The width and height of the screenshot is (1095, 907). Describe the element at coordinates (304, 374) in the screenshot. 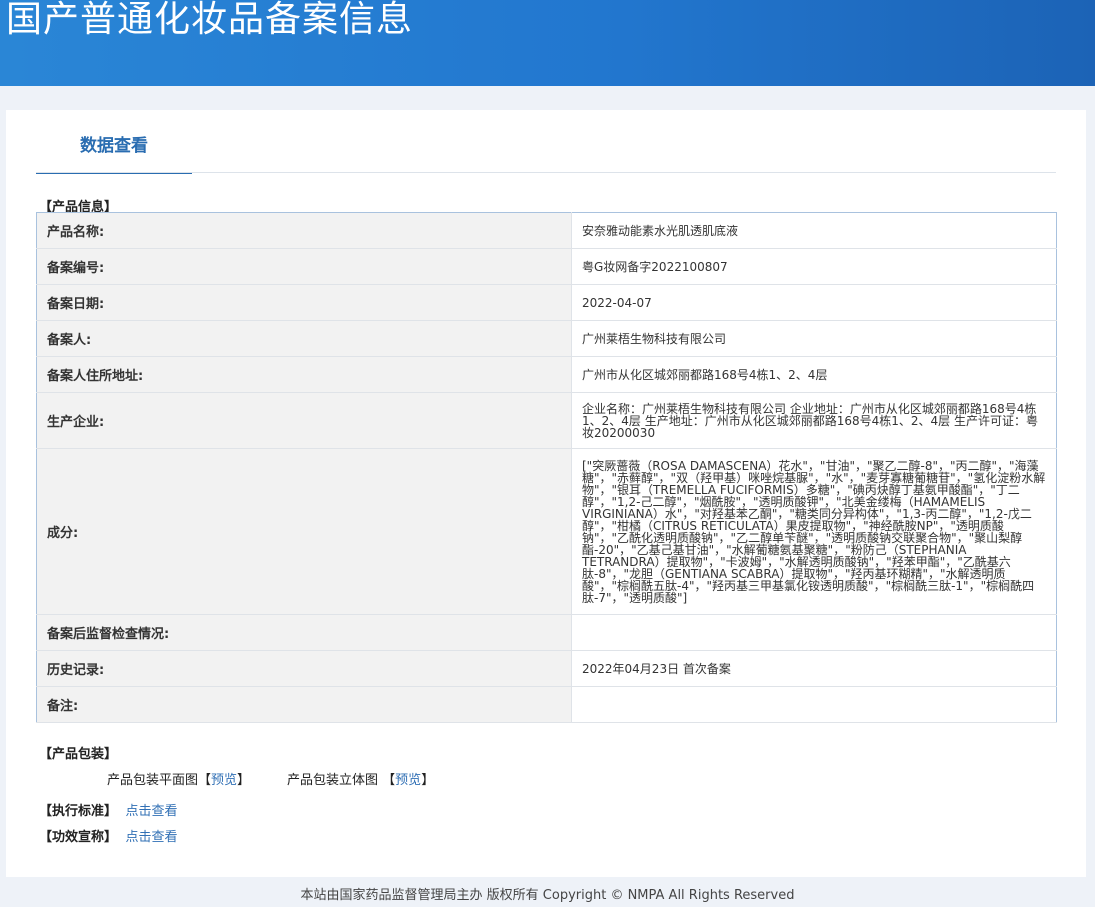

I see `row-key: 备案人住所地址:` at that location.